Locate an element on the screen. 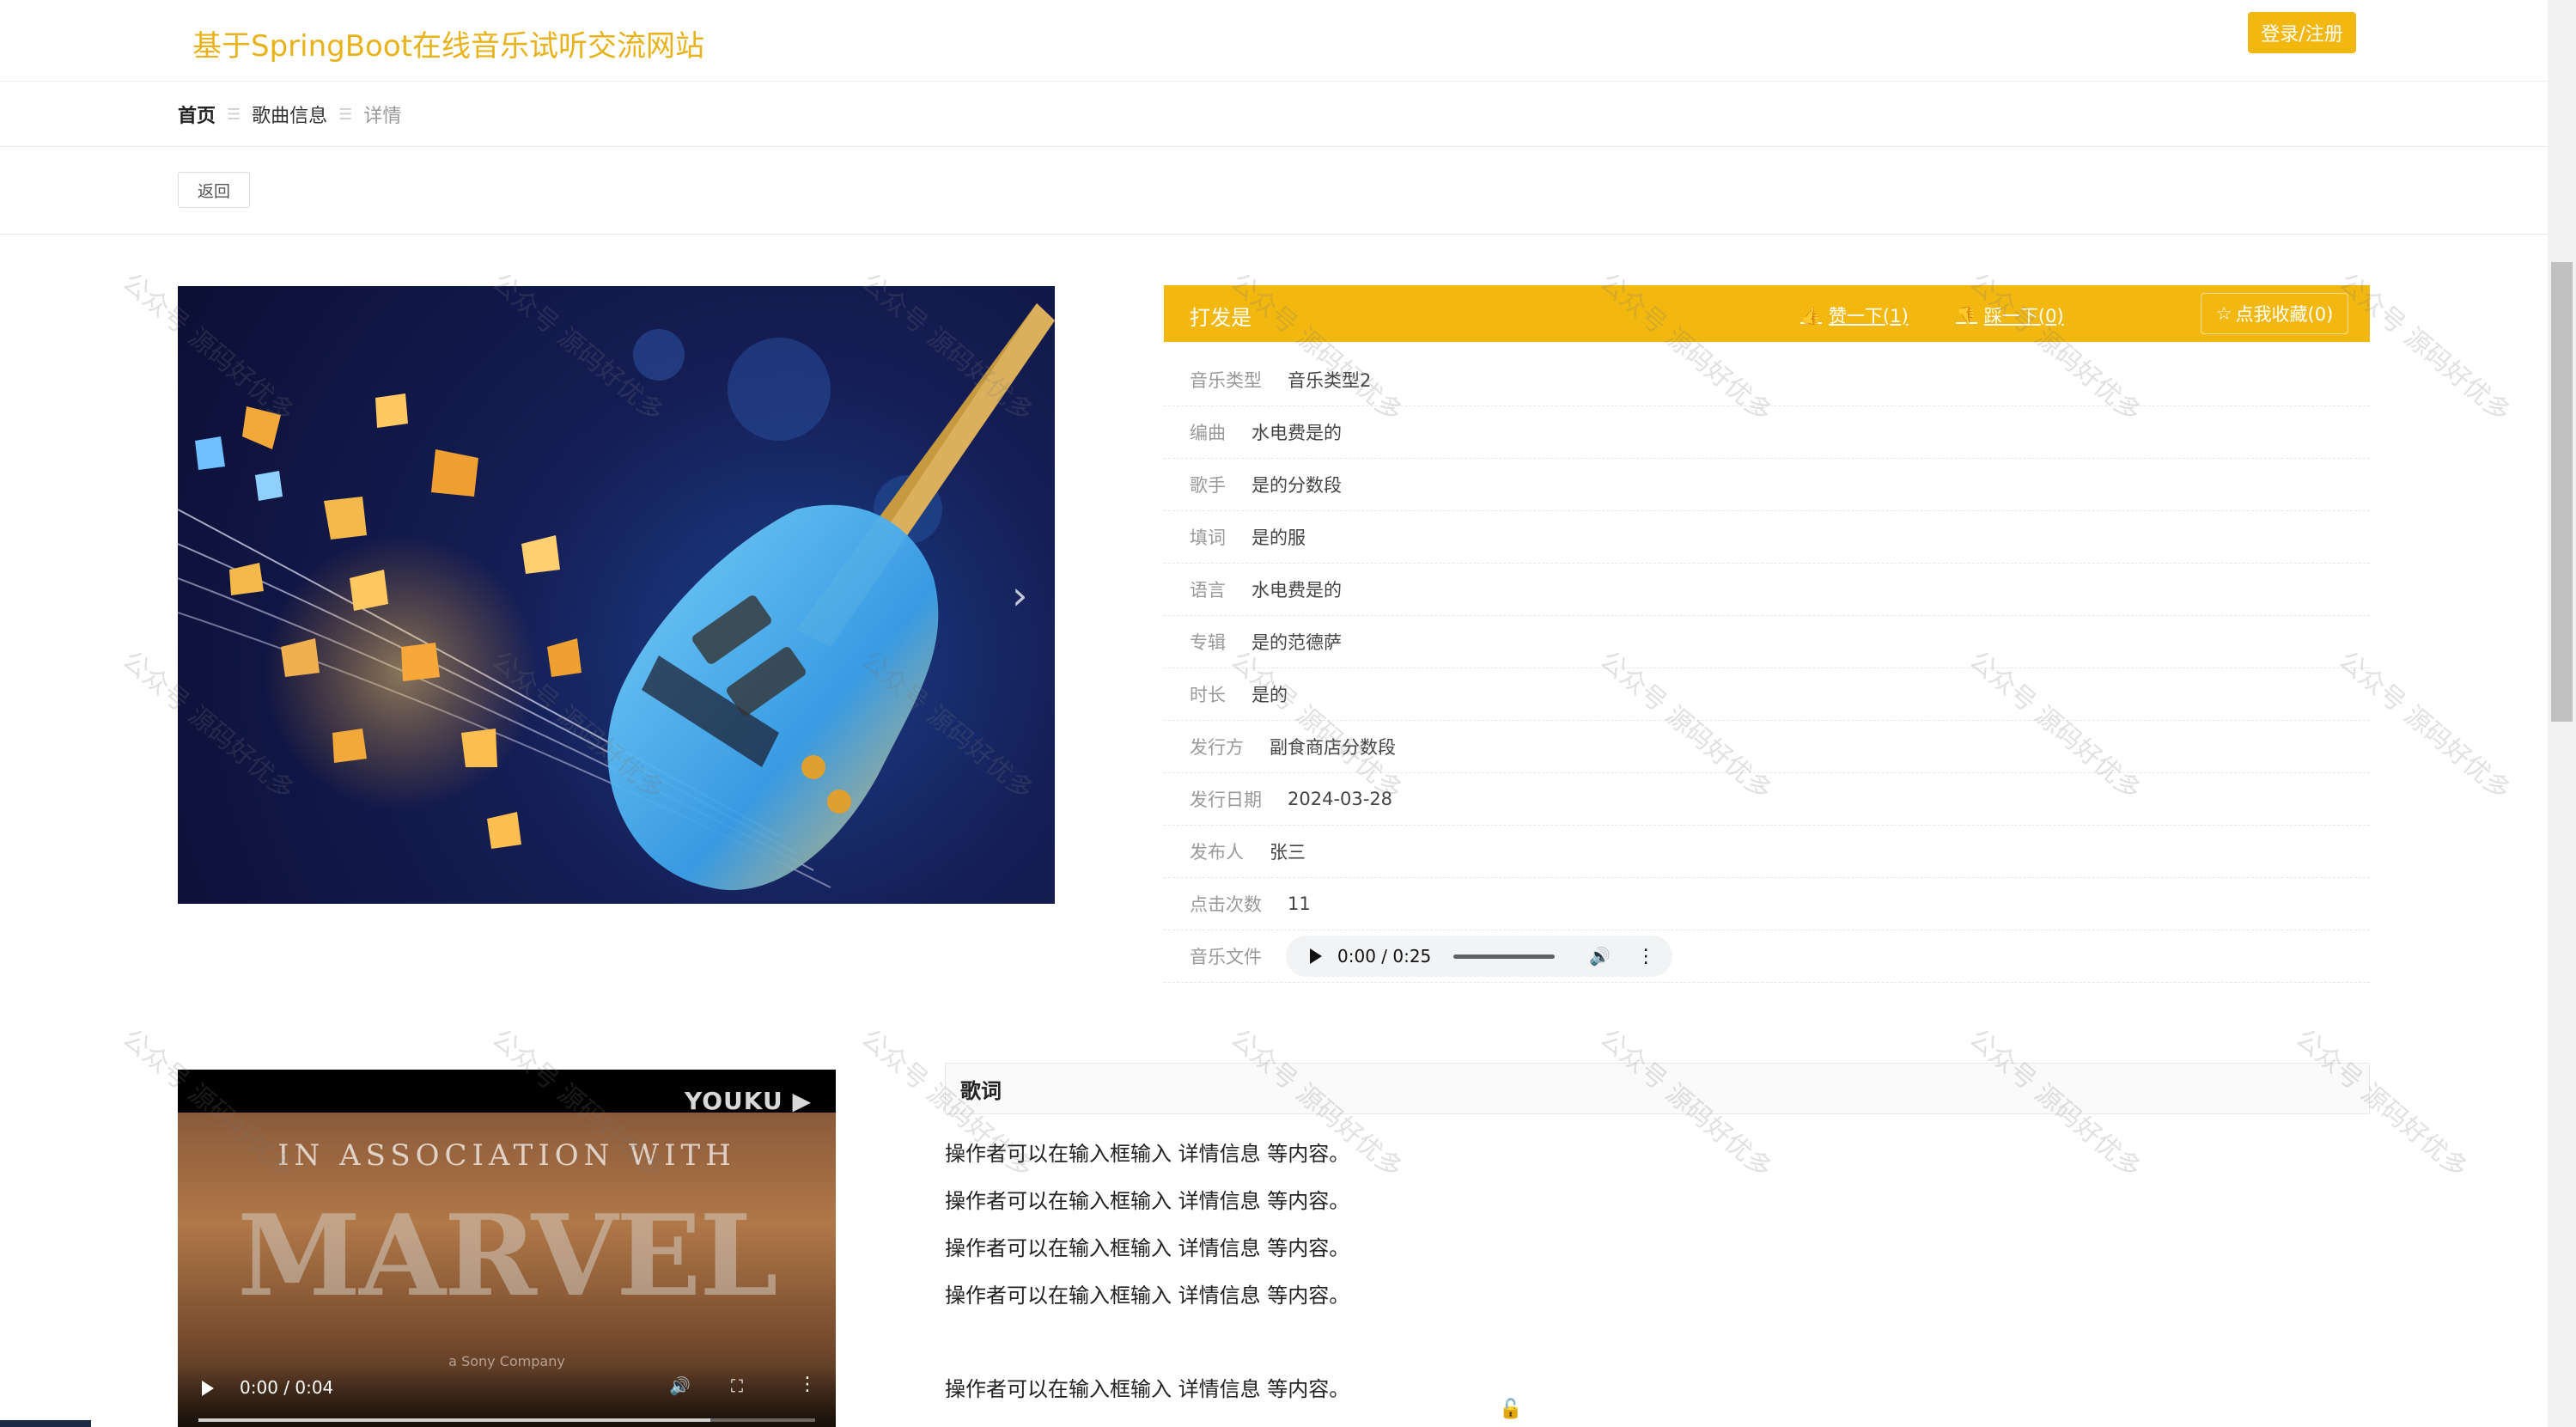  detail-label: 音乐文件 is located at coordinates (1226, 957).